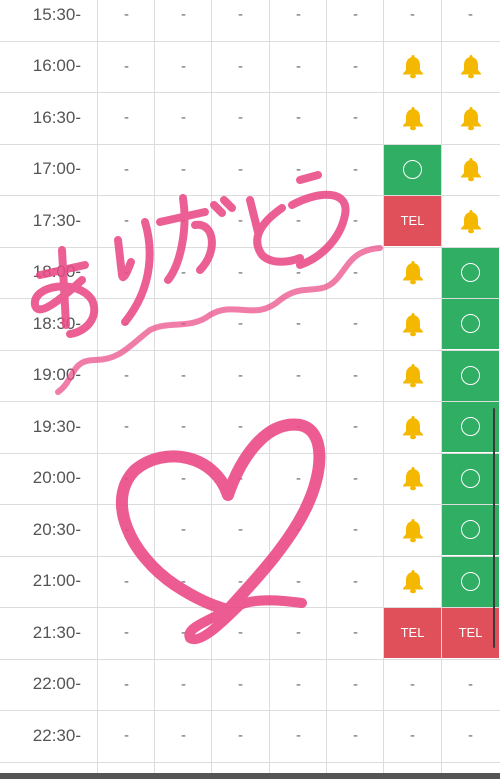 The image size is (500, 779). I want to click on time-label: 22:00-, so click(56, 684).